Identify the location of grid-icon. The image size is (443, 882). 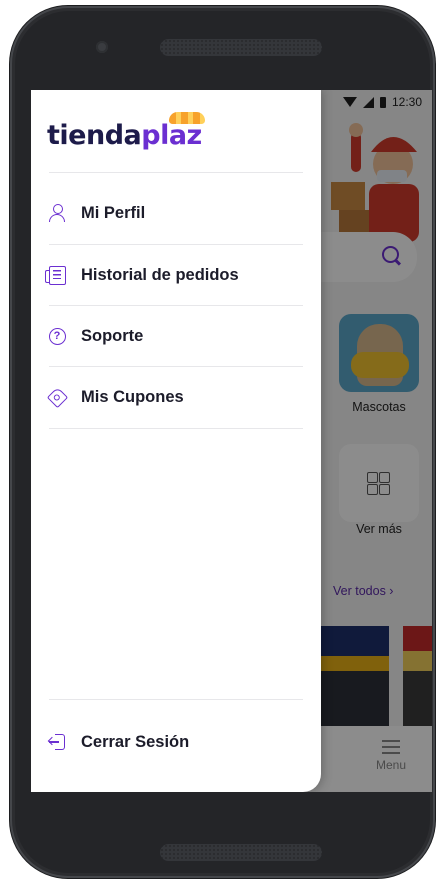
(378, 483).